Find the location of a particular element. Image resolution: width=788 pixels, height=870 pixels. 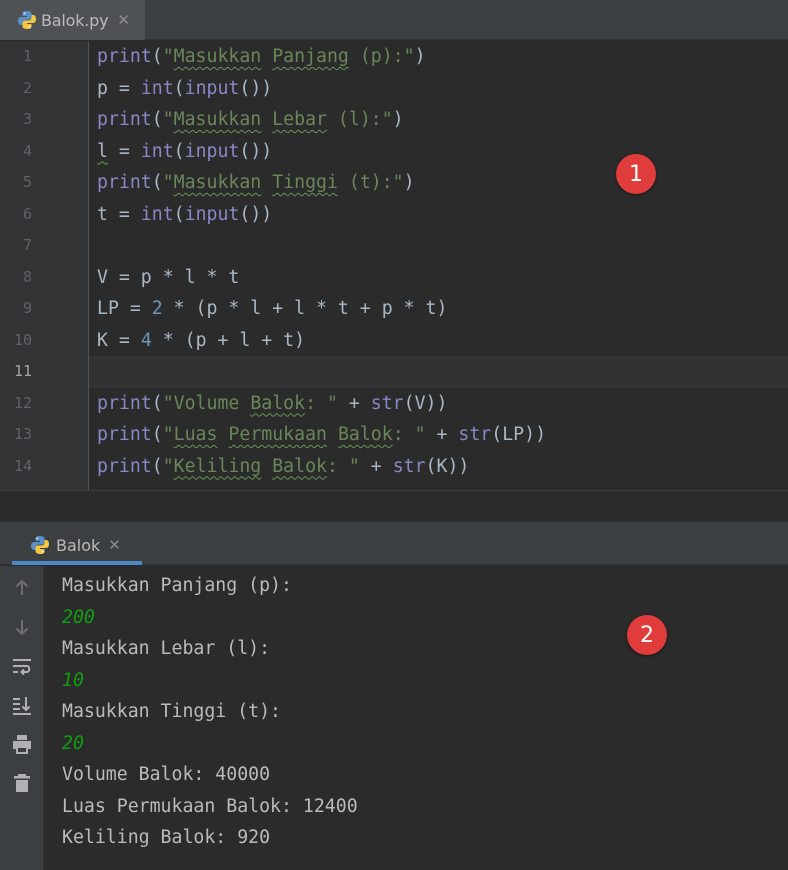

scroll-down-icon is located at coordinates (22, 627).